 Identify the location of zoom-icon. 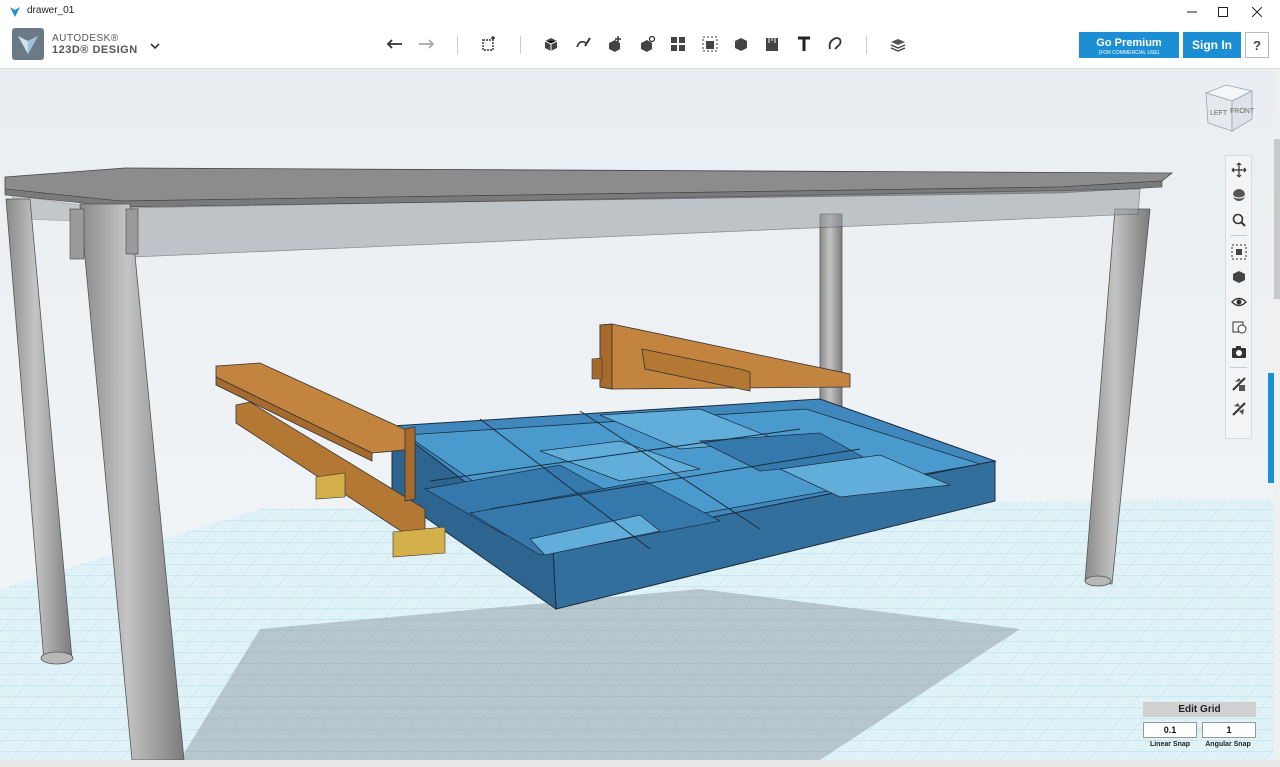
(1238, 219).